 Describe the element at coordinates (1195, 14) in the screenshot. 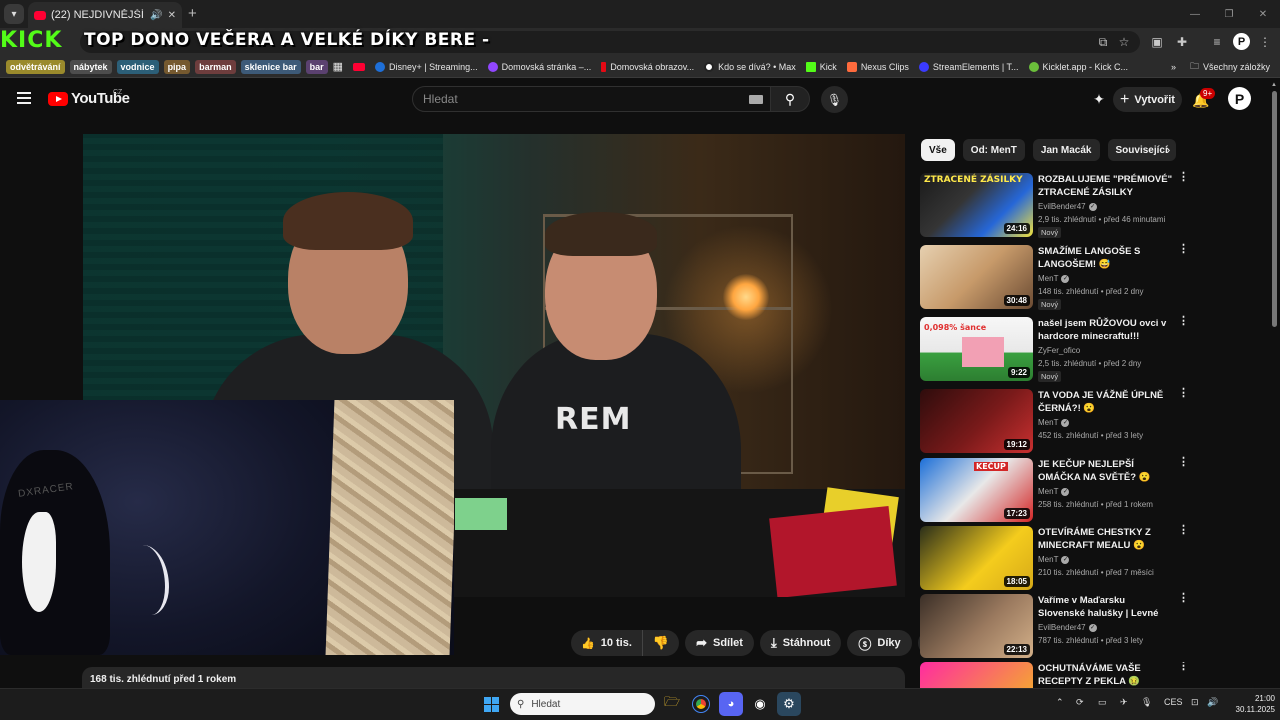

I see `minimize-icon: —` at that location.